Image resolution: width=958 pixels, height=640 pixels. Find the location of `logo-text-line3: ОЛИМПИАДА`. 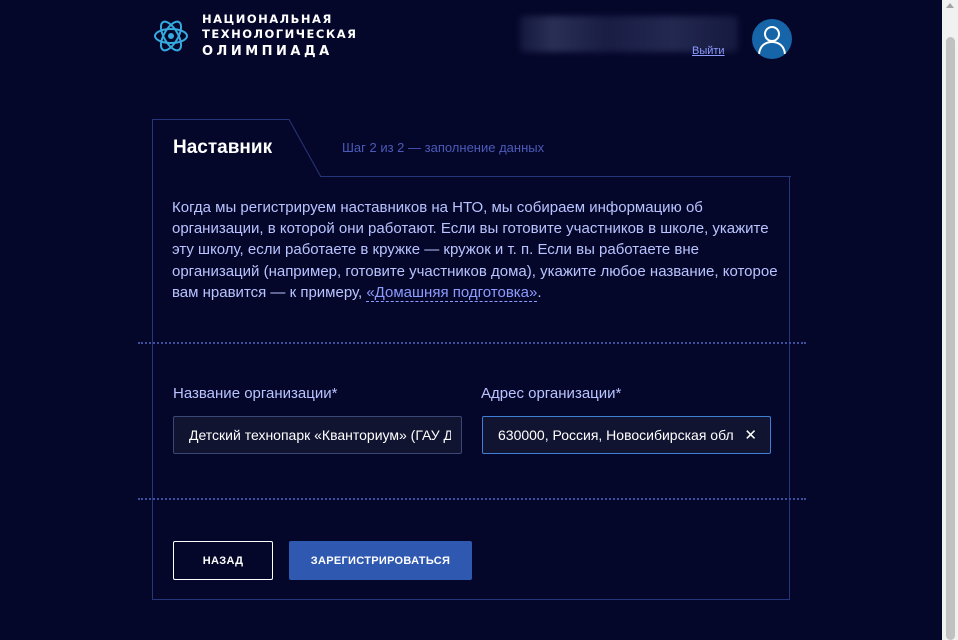

logo-text-line3: ОЛИМПИАДА is located at coordinates (267, 51).